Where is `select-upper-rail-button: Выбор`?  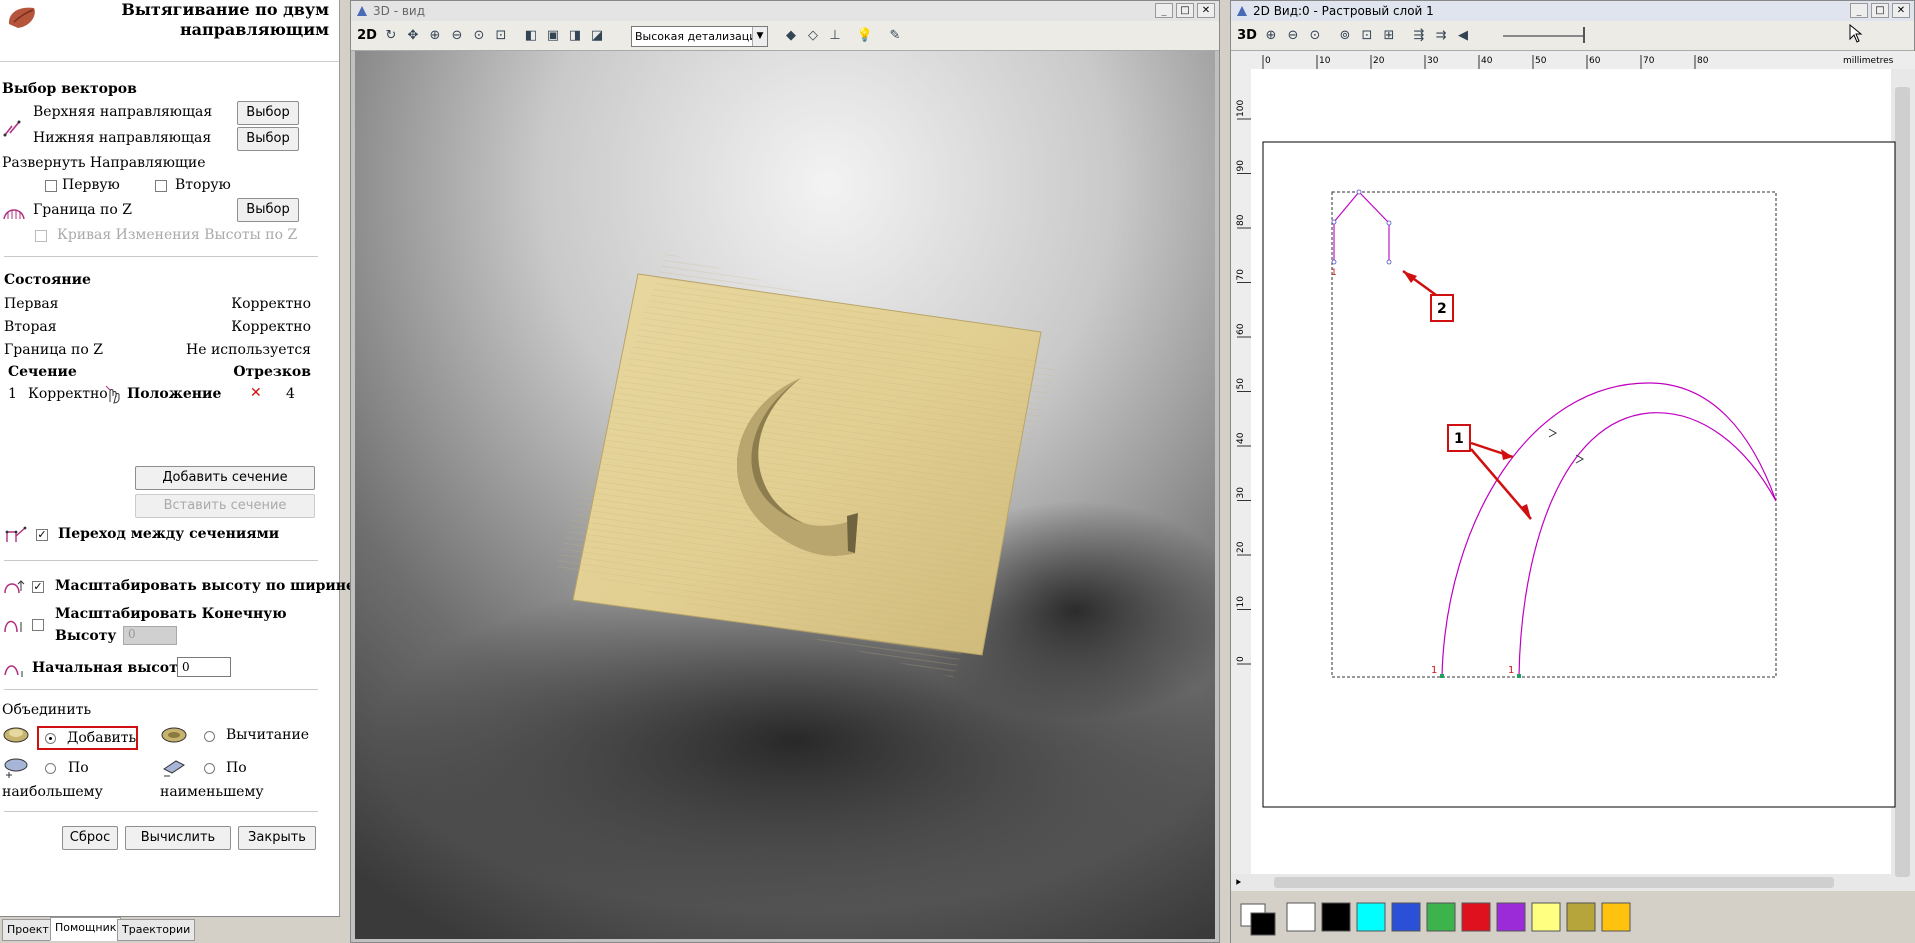 select-upper-rail-button: Выбор is located at coordinates (268, 113).